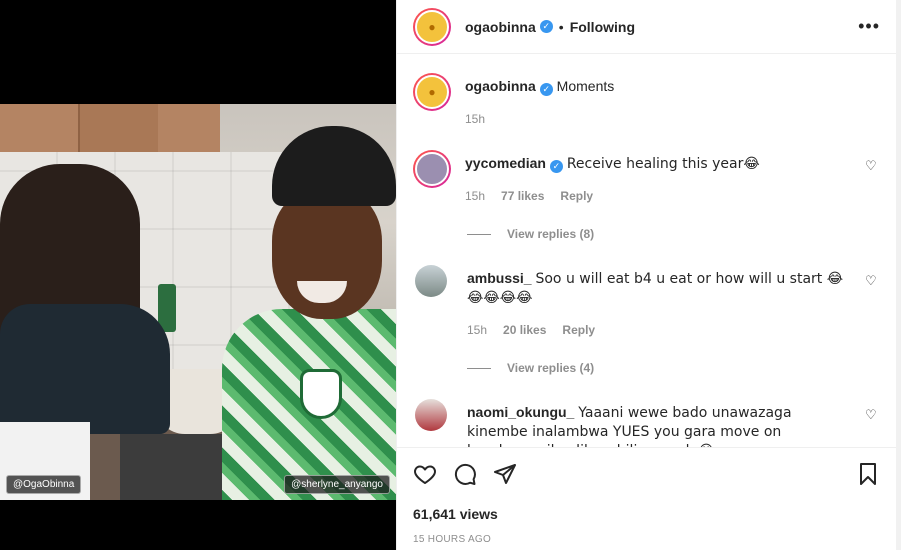 The height and width of the screenshot is (550, 901). What do you see at coordinates (663, 164) in the screenshot?
I see `comment-text: Receive healing this year😂` at bounding box center [663, 164].